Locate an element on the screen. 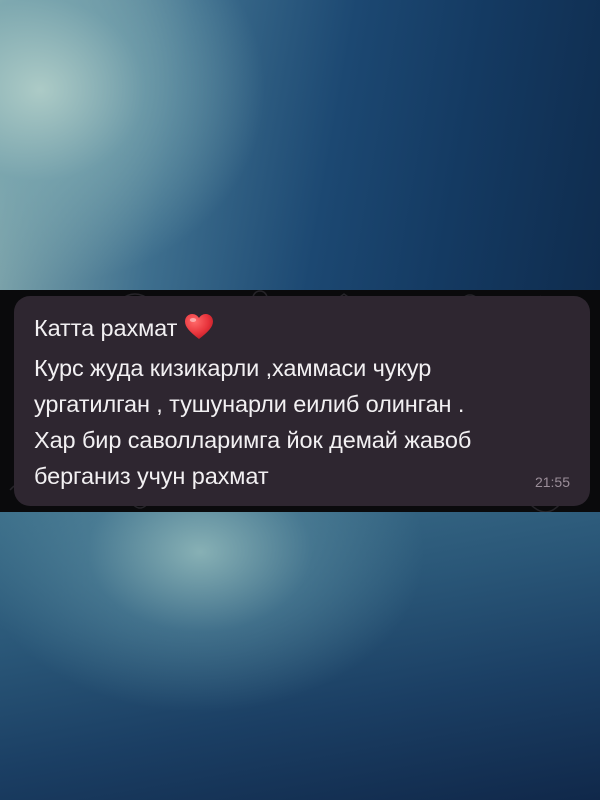 This screenshot has width=600, height=800. message-line-4: Хар бир саволларимга йок демай жавоб is located at coordinates (253, 440).